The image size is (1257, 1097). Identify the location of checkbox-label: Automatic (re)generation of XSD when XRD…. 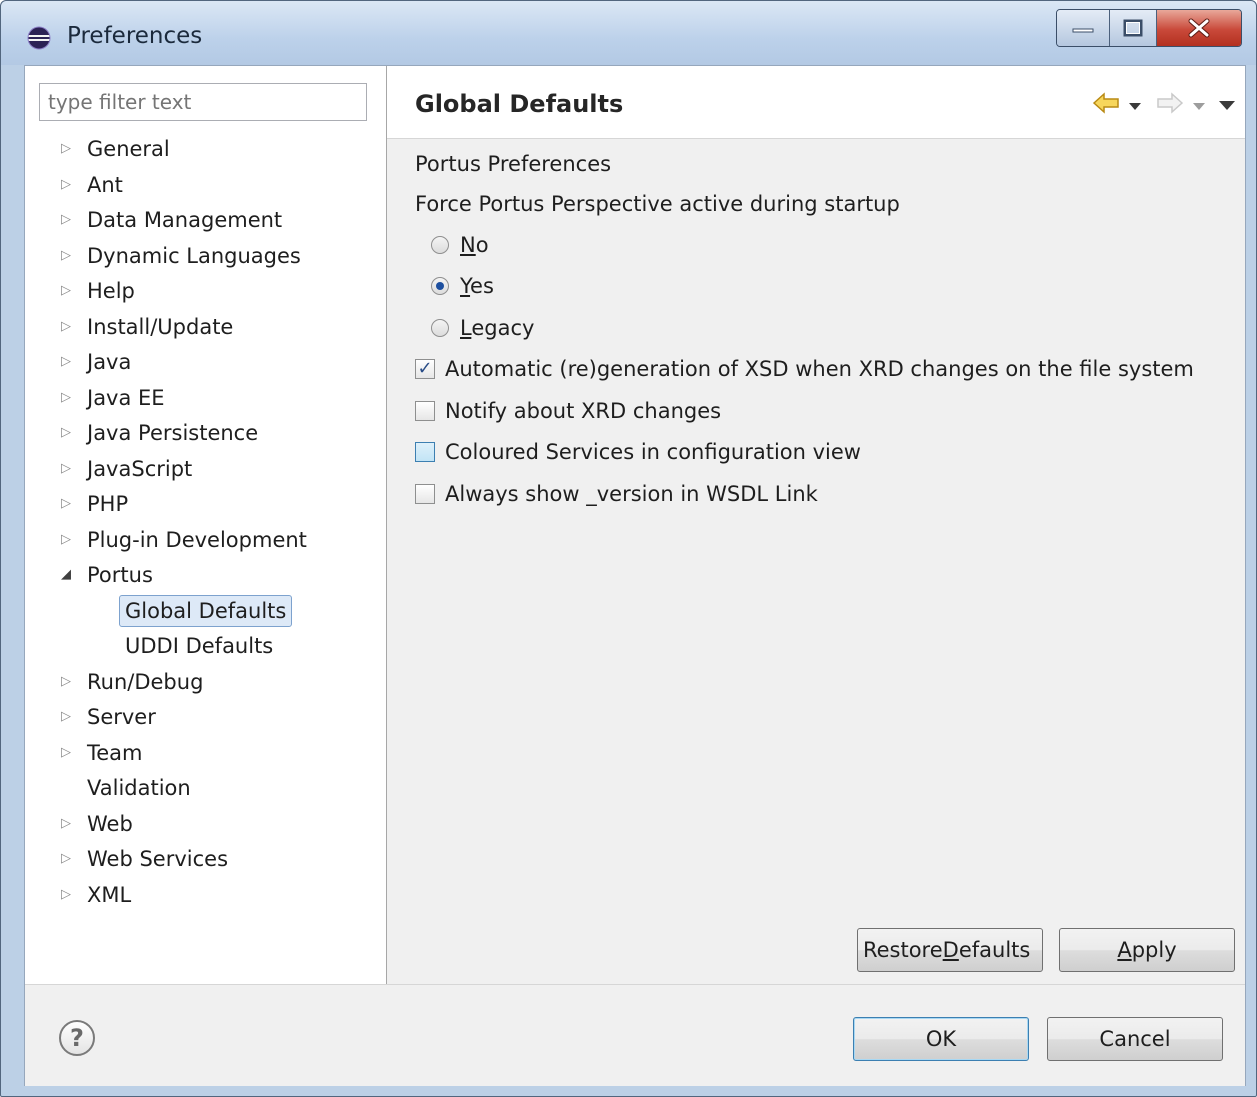
(819, 369).